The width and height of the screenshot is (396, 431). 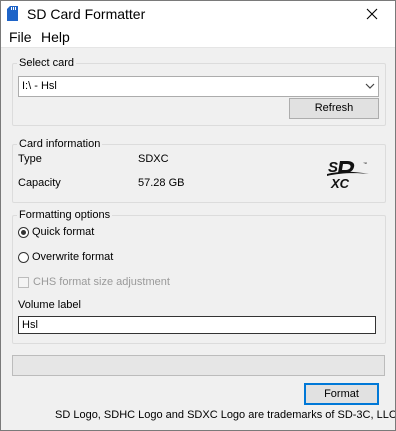 I want to click on refresh-button: Refresh, so click(x=334, y=108).